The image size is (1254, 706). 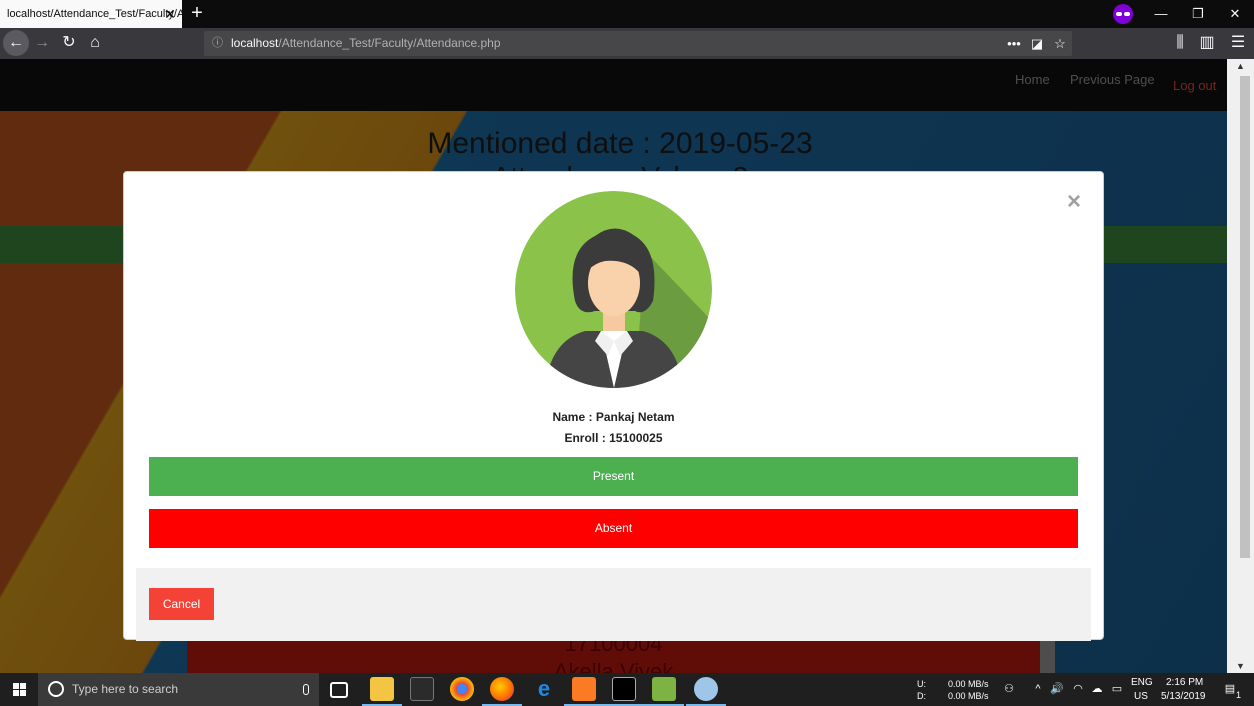 What do you see at coordinates (1038, 689) in the screenshot?
I see `chevron-up-icon: ^` at bounding box center [1038, 689].